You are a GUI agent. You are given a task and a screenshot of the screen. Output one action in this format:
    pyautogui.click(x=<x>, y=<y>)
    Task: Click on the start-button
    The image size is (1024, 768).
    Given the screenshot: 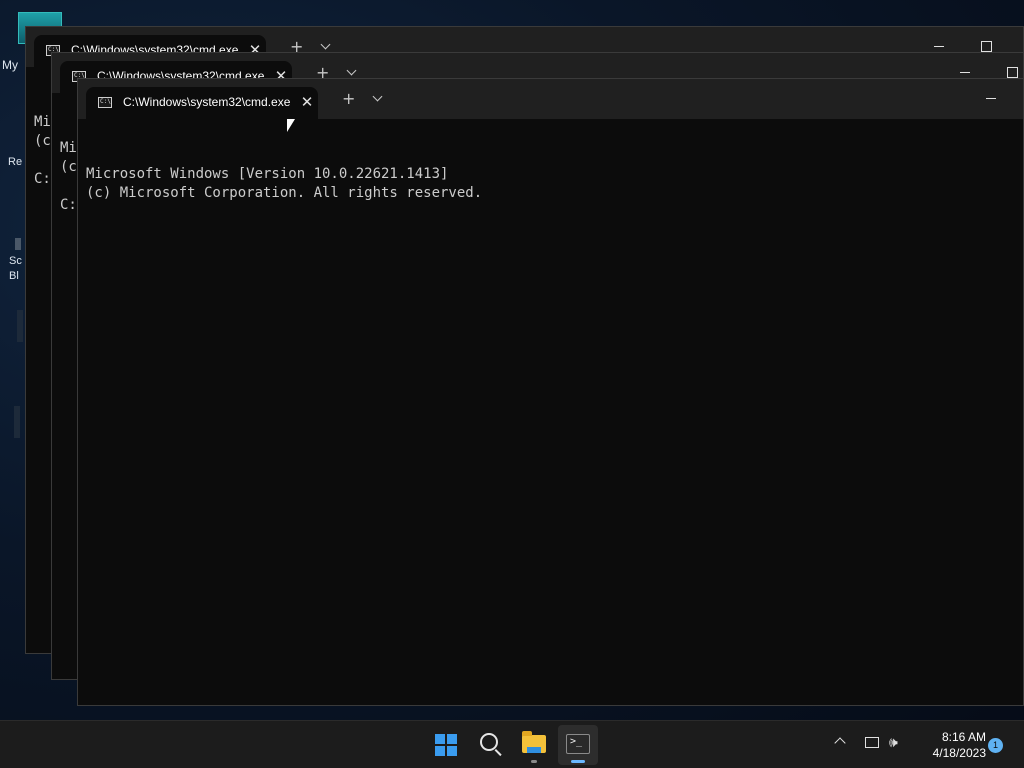 What is the action you would take?
    pyautogui.click(x=446, y=745)
    